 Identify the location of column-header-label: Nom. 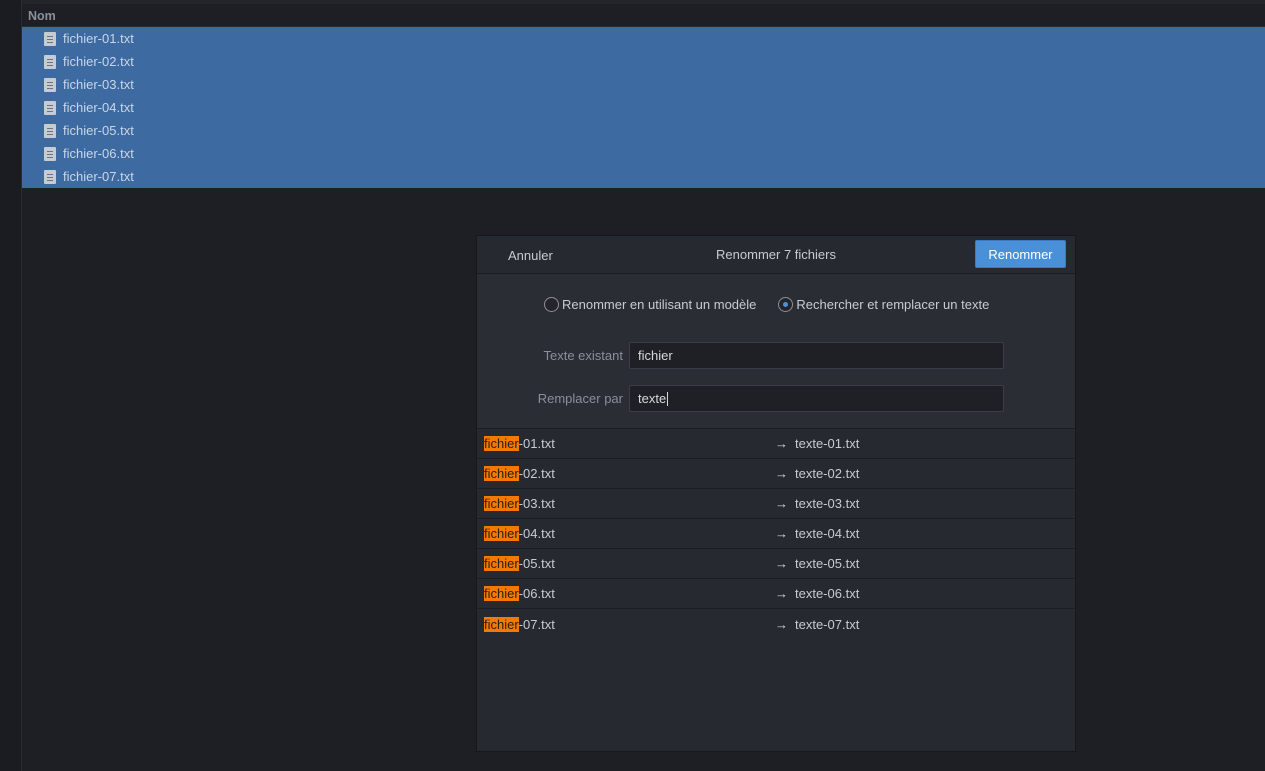
(42, 16).